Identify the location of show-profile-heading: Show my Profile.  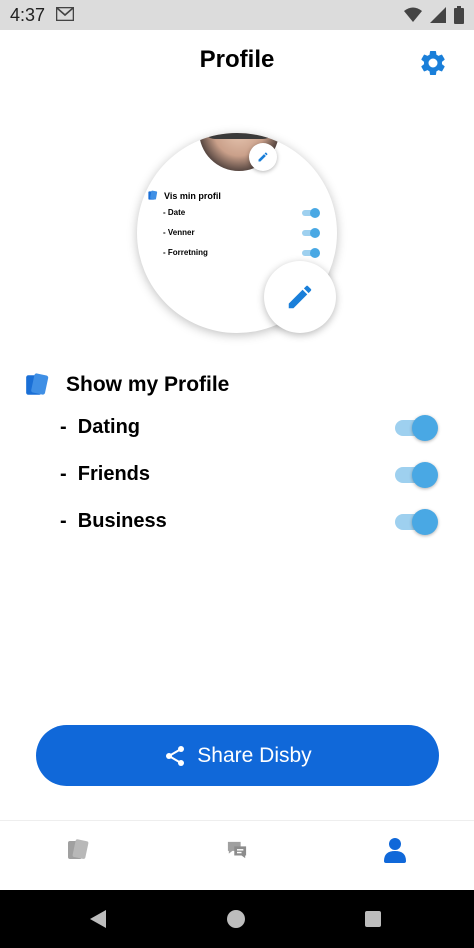
(126, 385).